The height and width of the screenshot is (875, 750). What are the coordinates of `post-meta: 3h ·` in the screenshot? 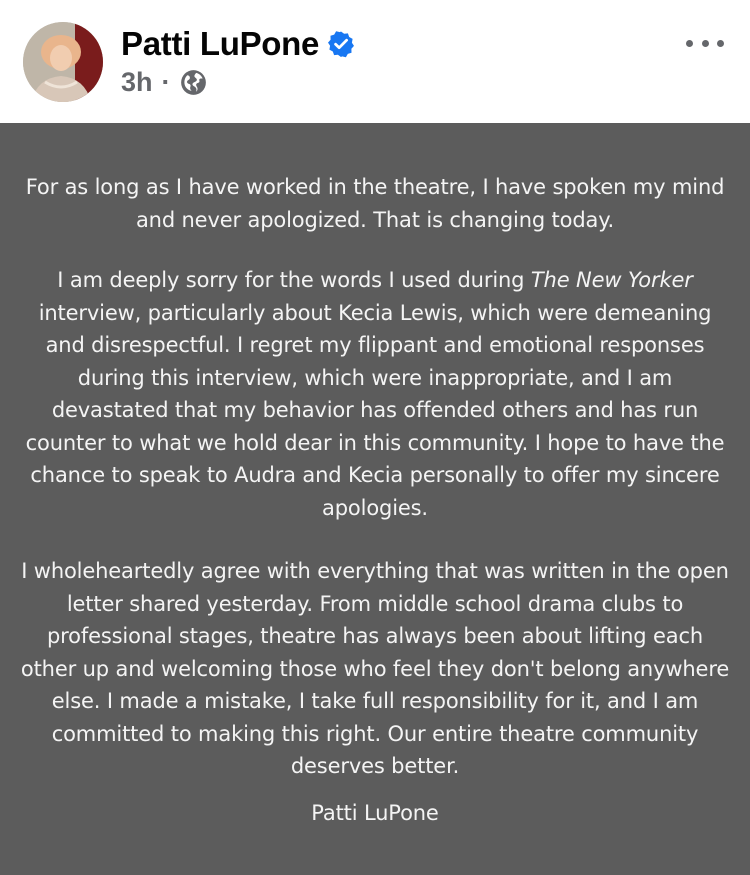 It's located at (164, 82).